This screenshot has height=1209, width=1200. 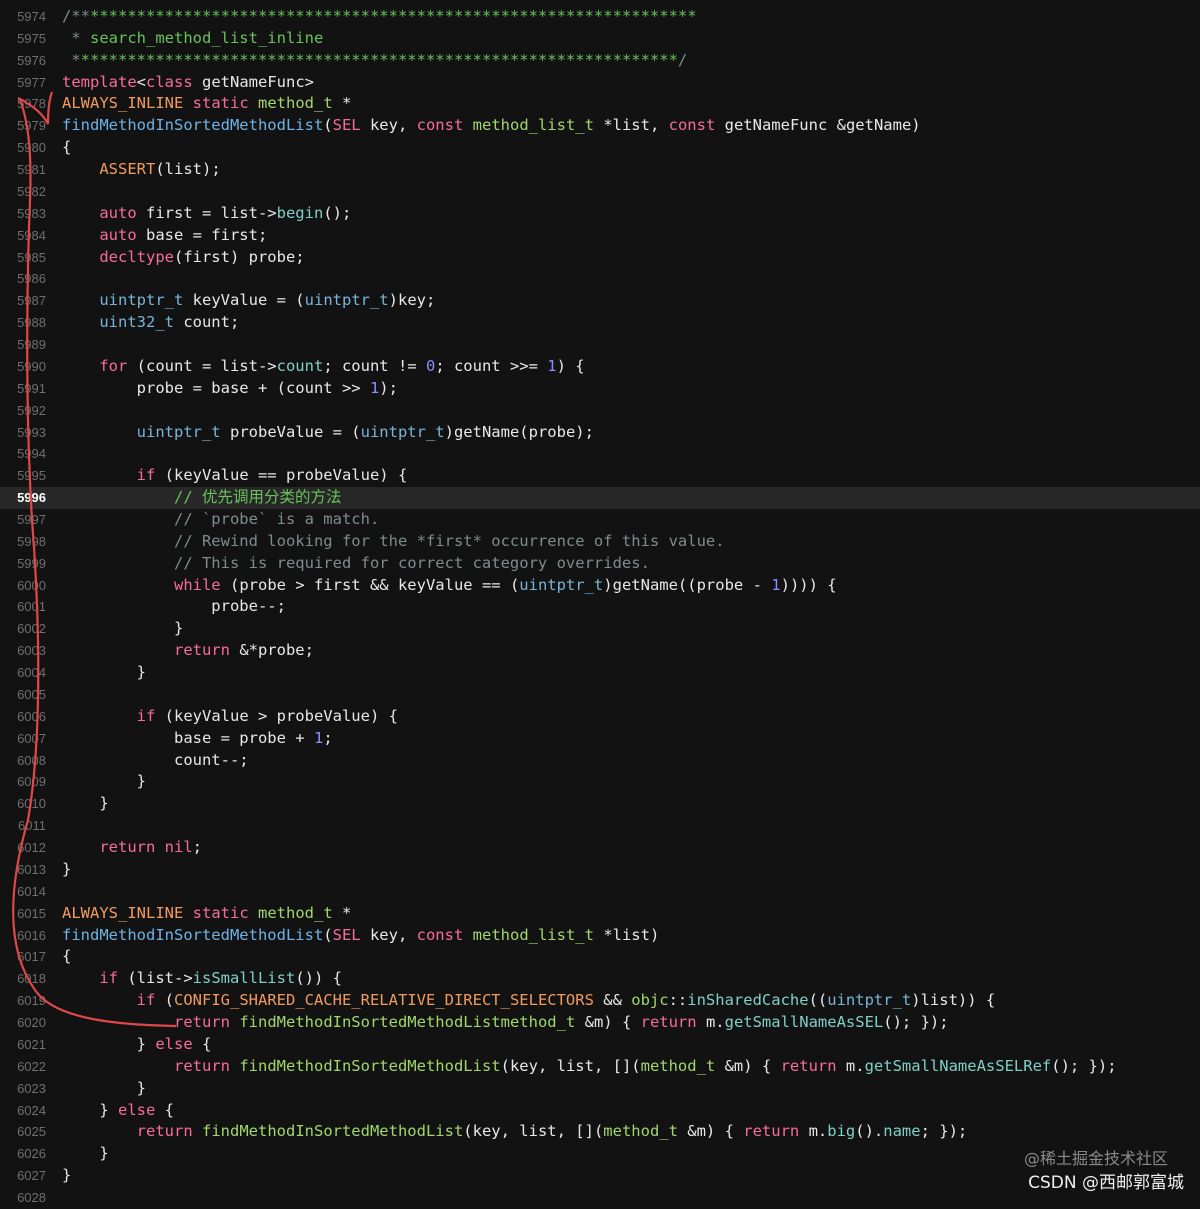 I want to click on annotation-arrow, so click(x=94, y=559).